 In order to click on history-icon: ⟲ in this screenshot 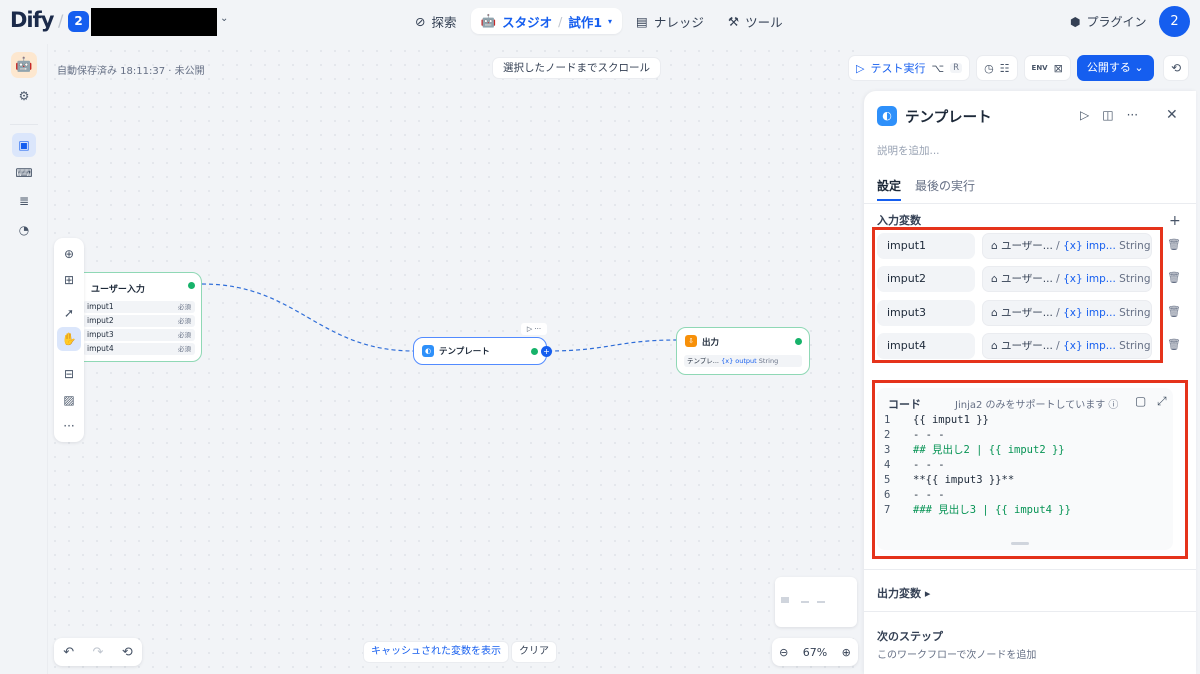, I will do `click(127, 652)`.